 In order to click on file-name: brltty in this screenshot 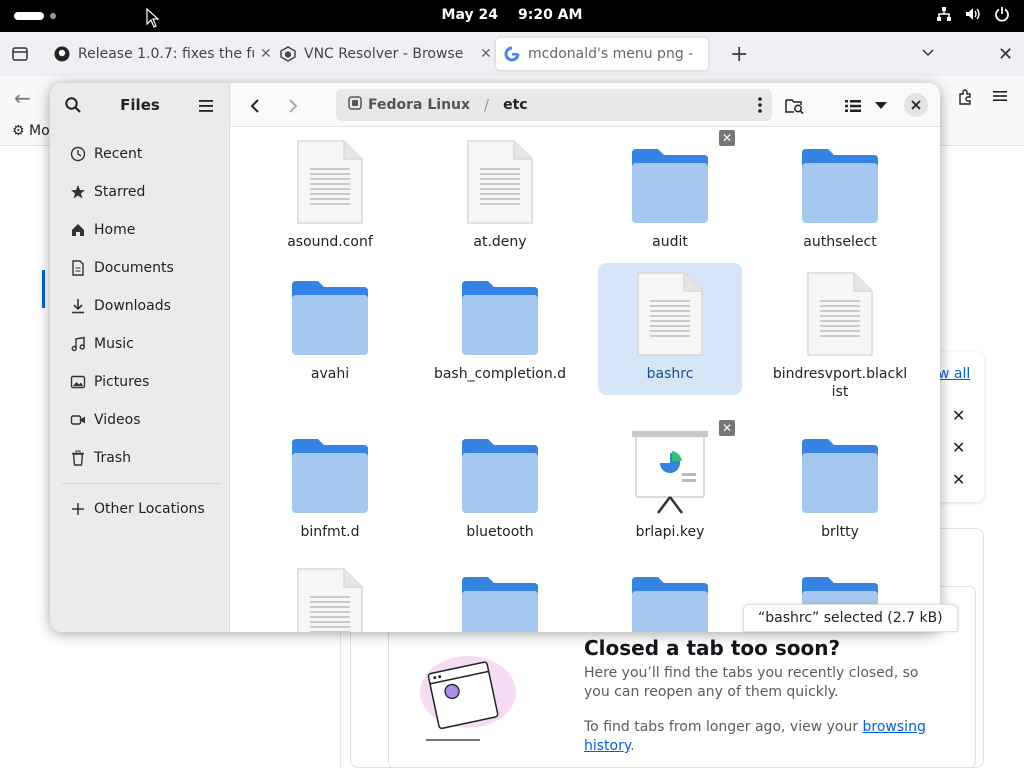, I will do `click(840, 532)`.